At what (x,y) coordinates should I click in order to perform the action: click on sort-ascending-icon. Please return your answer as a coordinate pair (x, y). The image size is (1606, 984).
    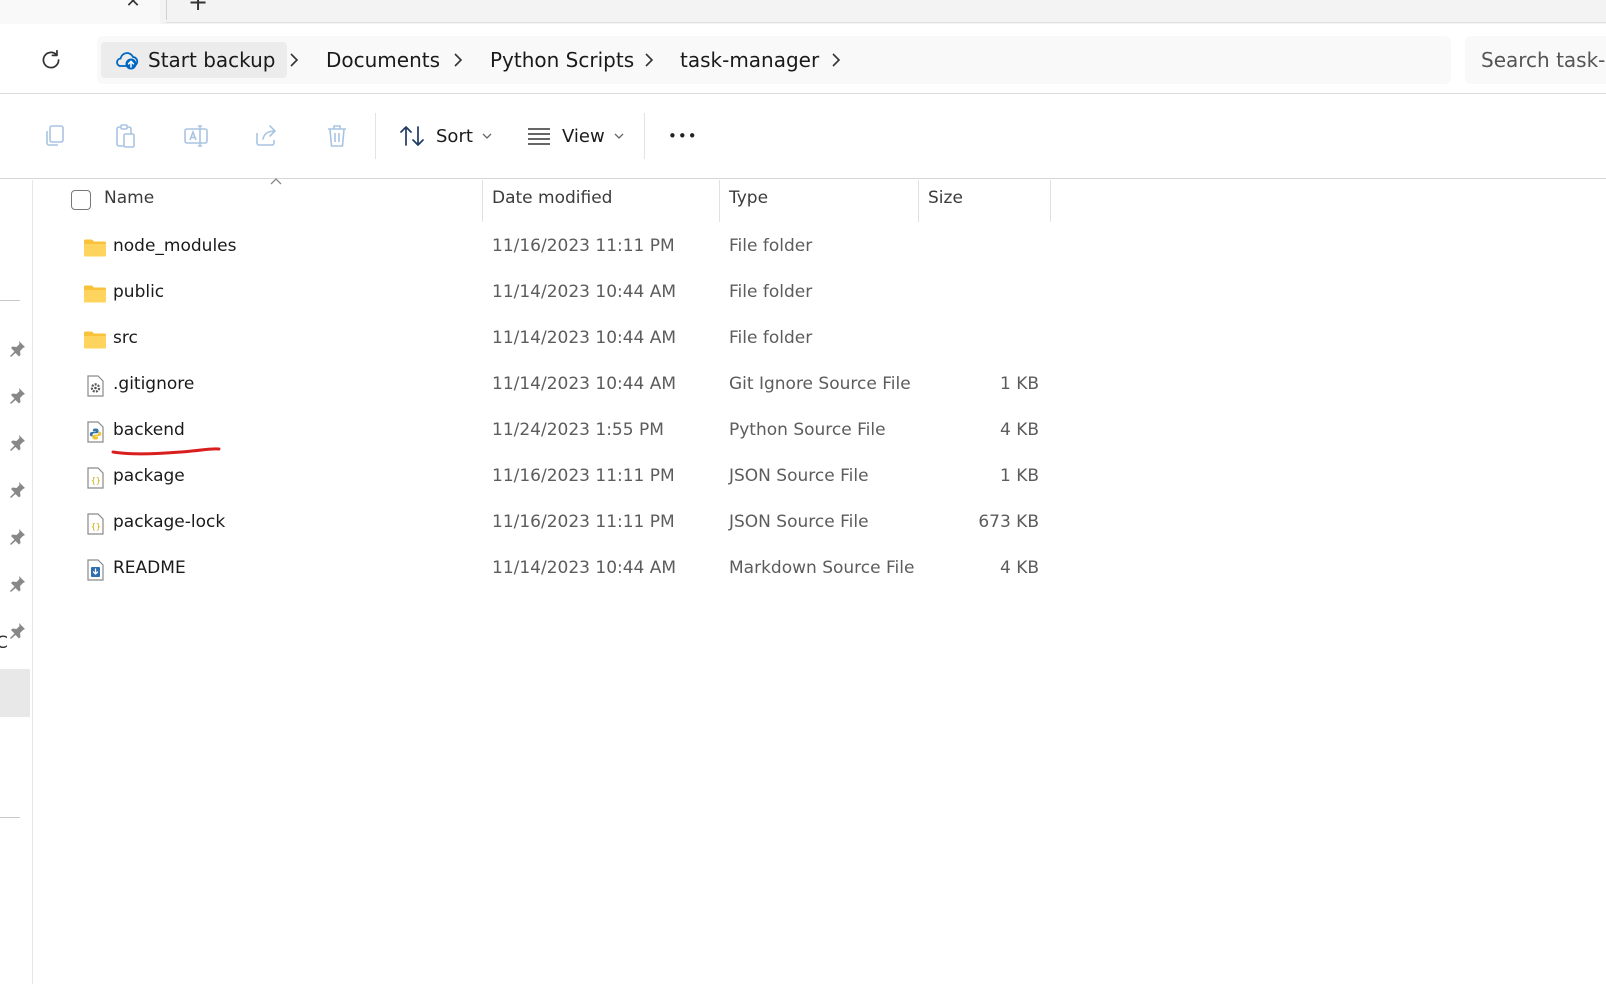
    Looking at the image, I should click on (276, 181).